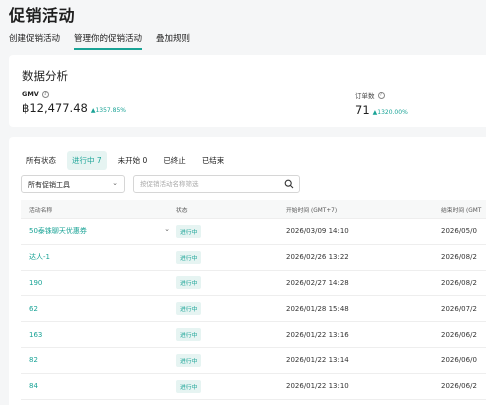 The height and width of the screenshot is (405, 486). What do you see at coordinates (133, 160) in the screenshot?
I see `status-filter-upcoming: 未开始 0` at bounding box center [133, 160].